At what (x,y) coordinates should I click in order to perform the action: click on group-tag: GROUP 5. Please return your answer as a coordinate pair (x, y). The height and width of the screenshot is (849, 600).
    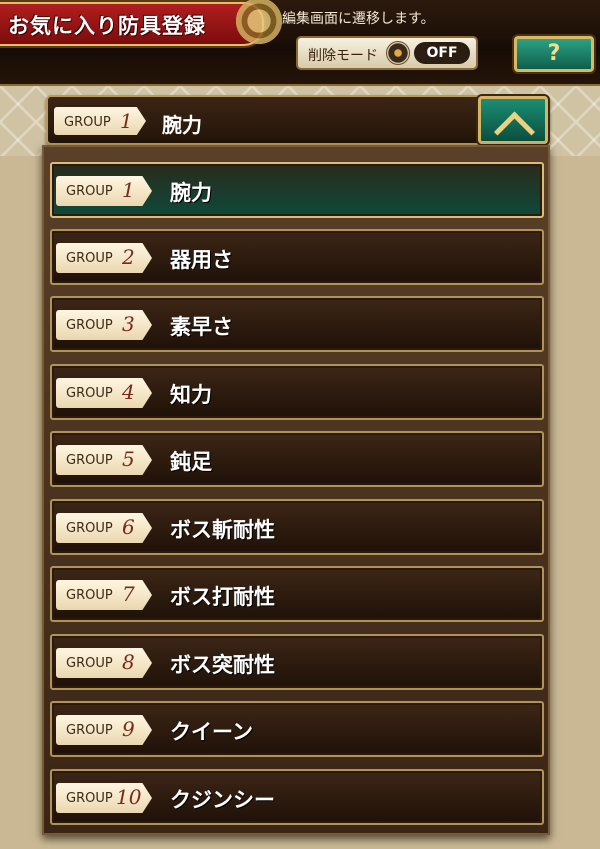
    Looking at the image, I should click on (104, 460).